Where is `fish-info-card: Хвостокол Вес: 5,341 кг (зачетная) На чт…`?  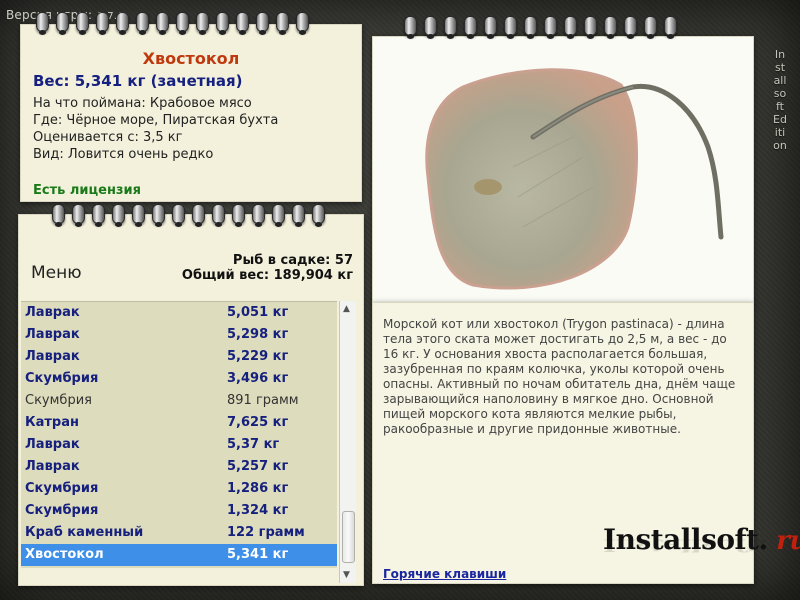 fish-info-card: Хвостокол Вес: 5,341 кг (зачетная) На чт… is located at coordinates (191, 113).